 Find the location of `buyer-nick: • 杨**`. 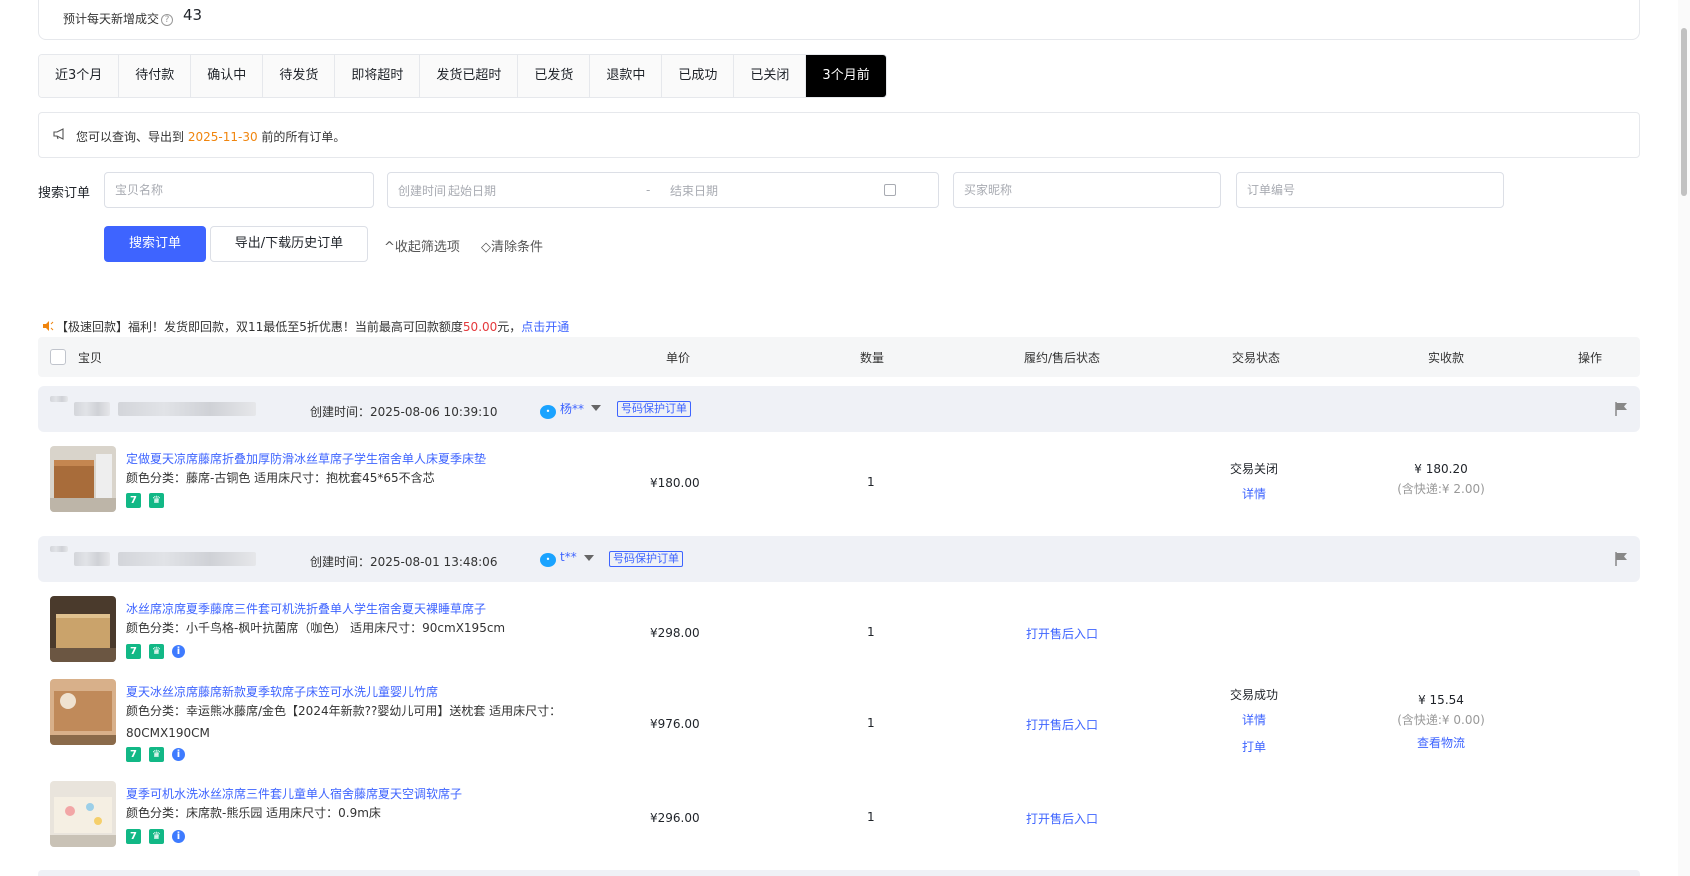

buyer-nick: • 杨** is located at coordinates (562, 409).